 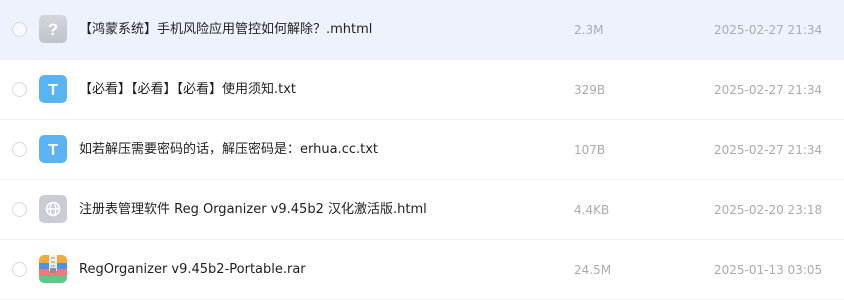 I want to click on file-size: 107B, so click(x=590, y=150).